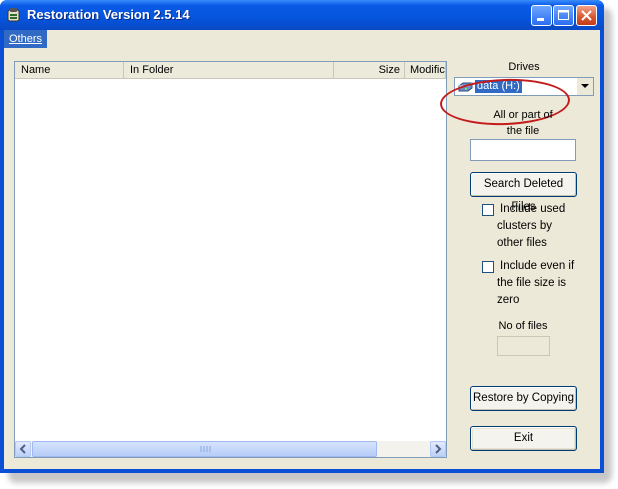 The width and height of the screenshot is (618, 489). I want to click on close-icon, so click(586, 15).